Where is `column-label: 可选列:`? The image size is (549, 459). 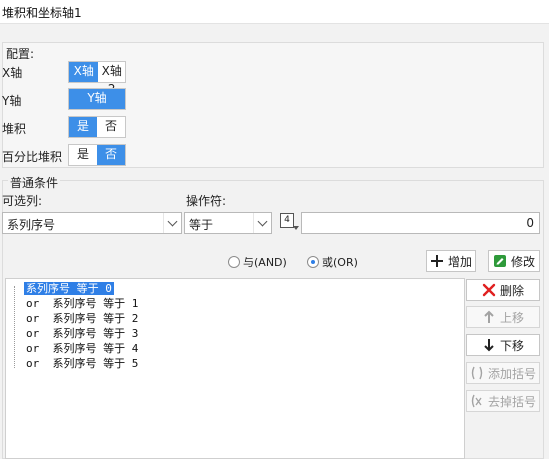
column-label: 可选列: is located at coordinates (22, 201).